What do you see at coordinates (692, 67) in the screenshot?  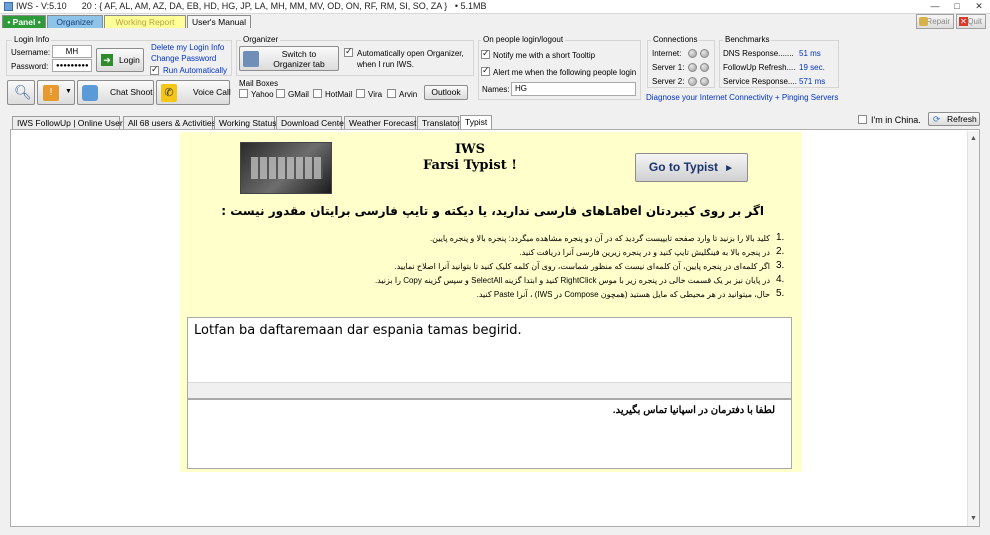 I see `server1-status-icon` at bounding box center [692, 67].